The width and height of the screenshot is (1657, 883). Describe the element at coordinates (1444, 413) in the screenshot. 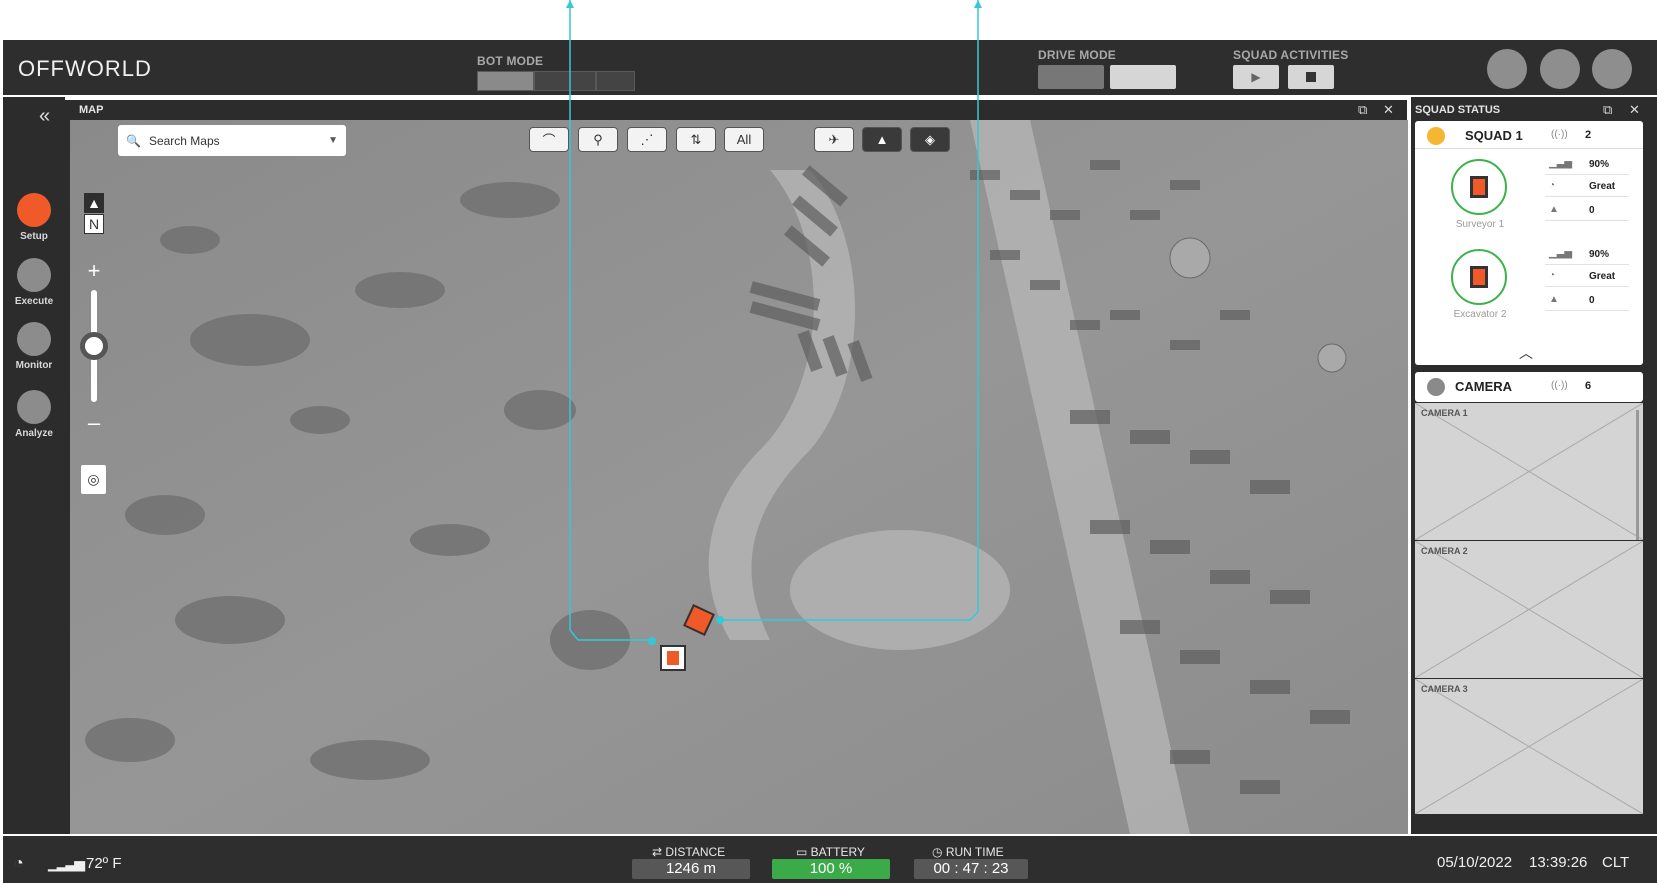

I see `camera-caption: CAMERA 1` at that location.